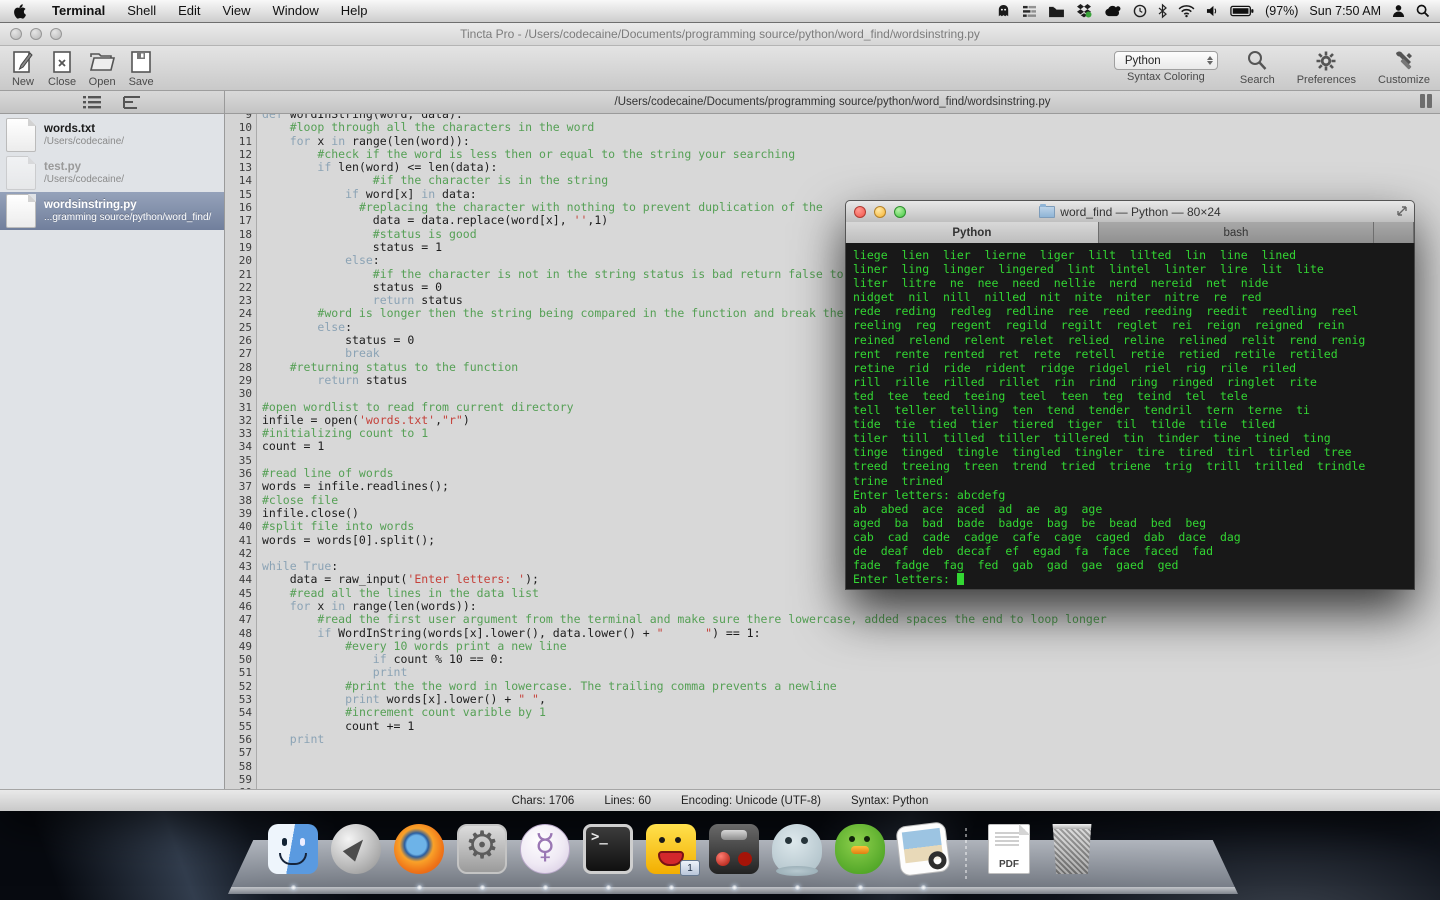 The width and height of the screenshot is (1440, 900). Describe the element at coordinates (241, 513) in the screenshot. I see `line-number: 39` at that location.